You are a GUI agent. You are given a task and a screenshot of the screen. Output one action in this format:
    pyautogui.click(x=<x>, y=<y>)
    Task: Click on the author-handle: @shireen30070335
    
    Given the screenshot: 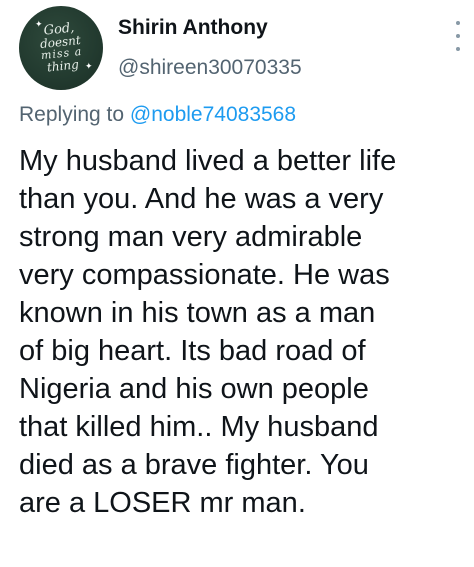 What is the action you would take?
    pyautogui.click(x=210, y=68)
    